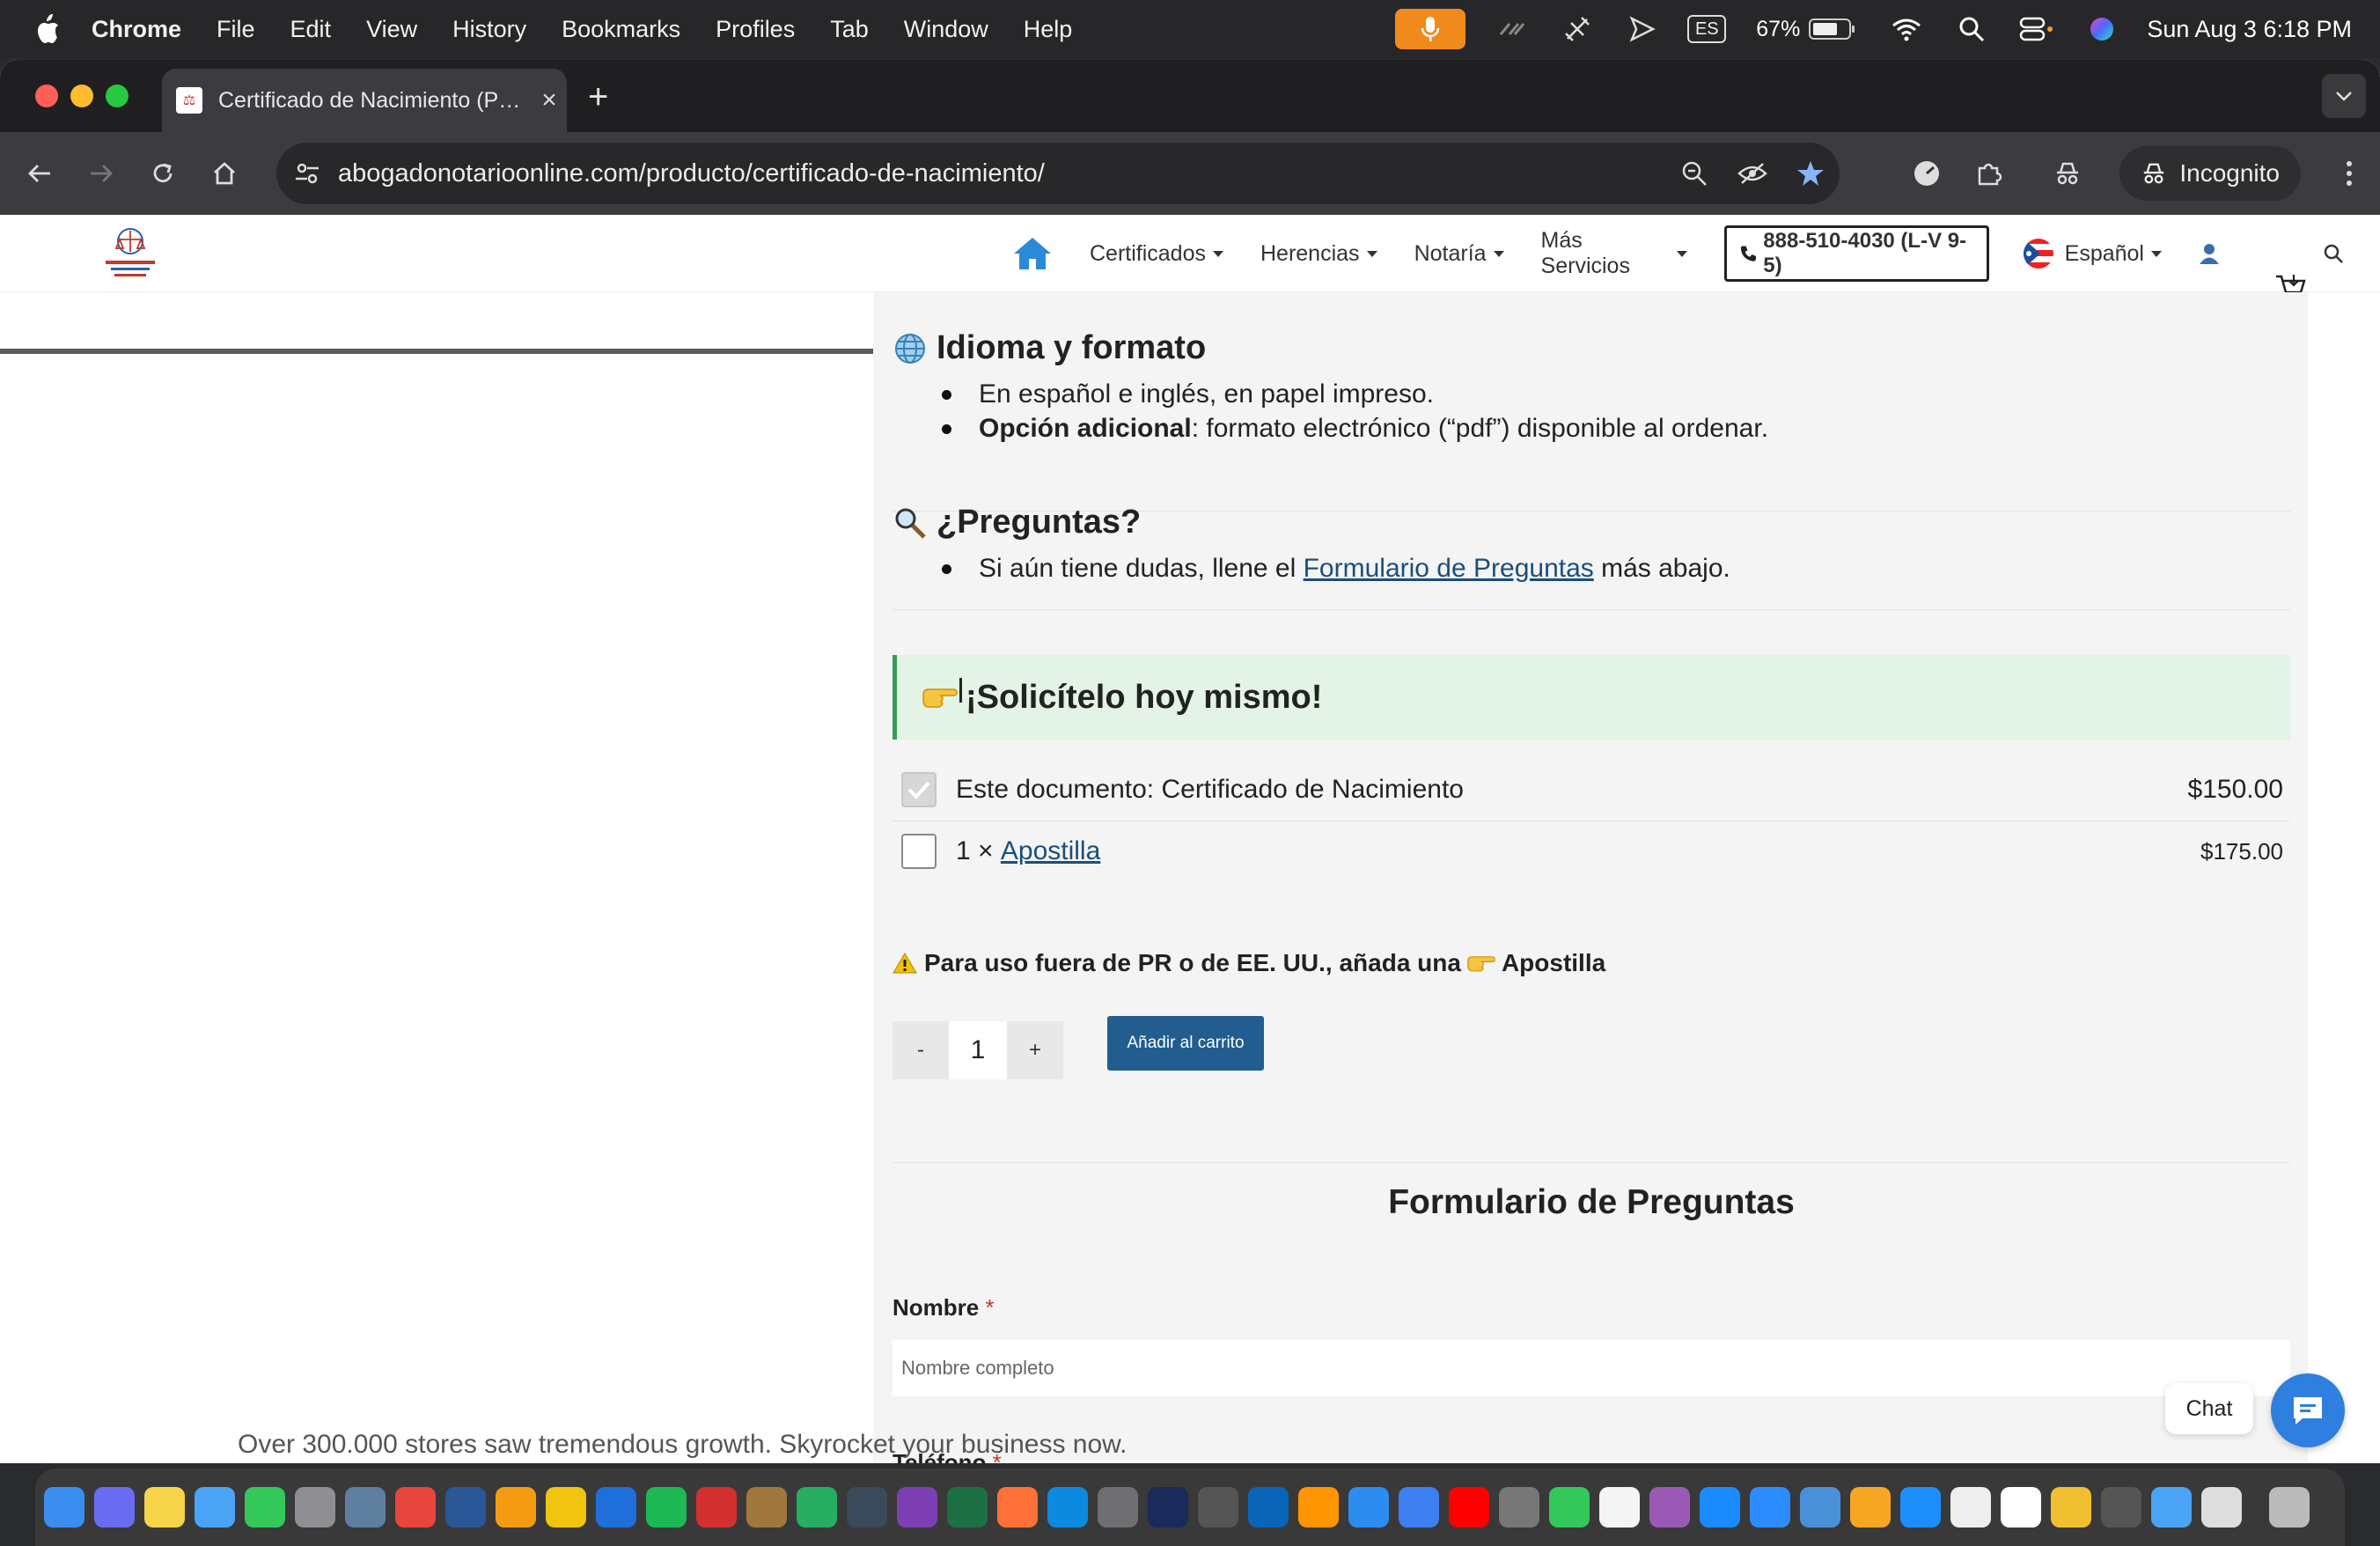  Describe the element at coordinates (1577, 29) in the screenshot. I see `satellite-icon` at that location.